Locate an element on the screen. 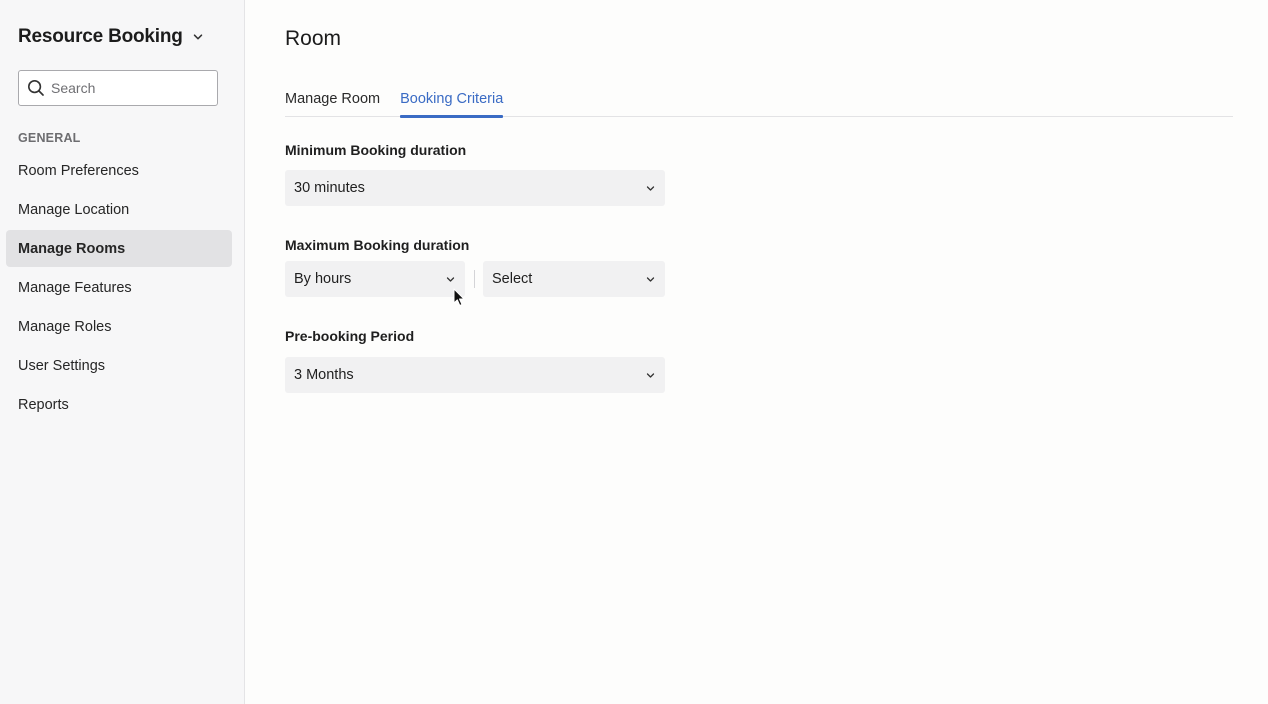 Image resolution: width=1268 pixels, height=704 pixels. app-switcher: Resource Booking is located at coordinates (110, 37).